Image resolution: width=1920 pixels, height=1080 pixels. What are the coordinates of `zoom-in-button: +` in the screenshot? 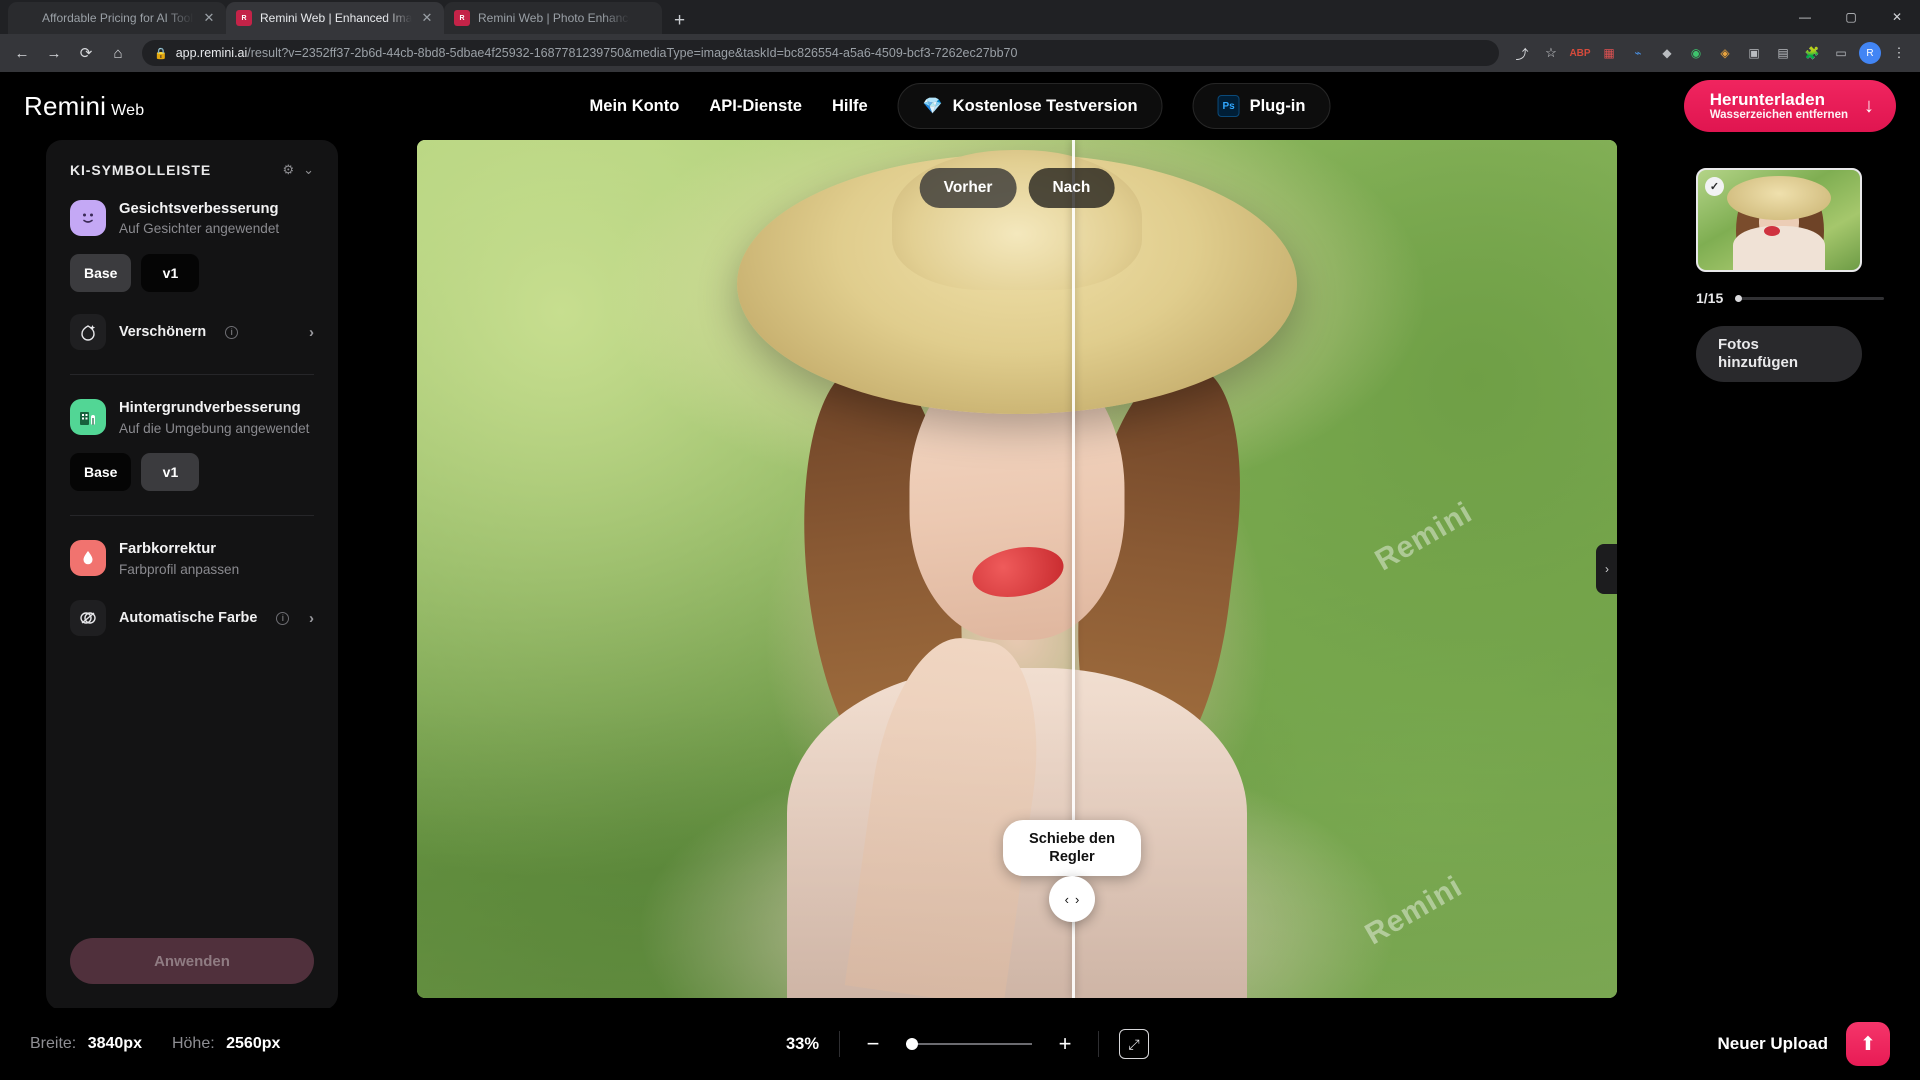 It's located at (1065, 1044).